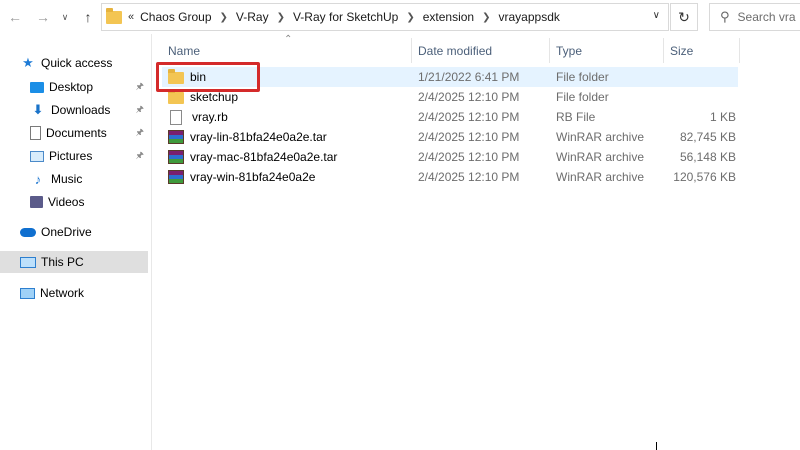 The width and height of the screenshot is (800, 450). I want to click on file-name: vray-win-81bfa24e0a2e, so click(253, 177).